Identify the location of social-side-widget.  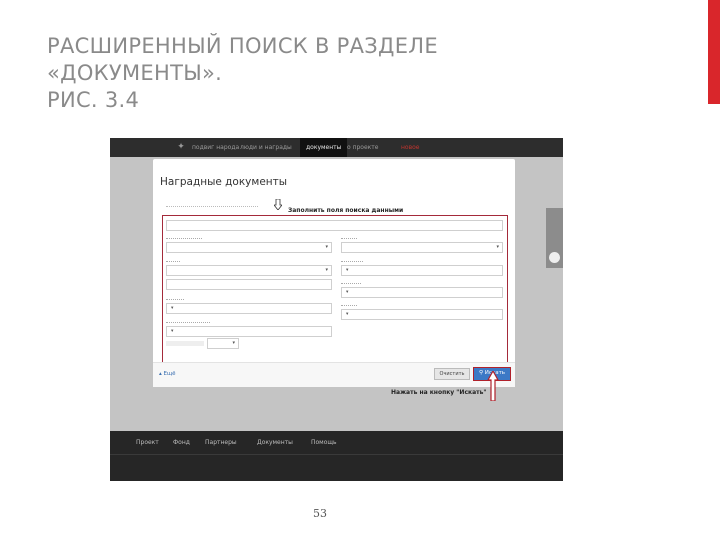
(554, 238).